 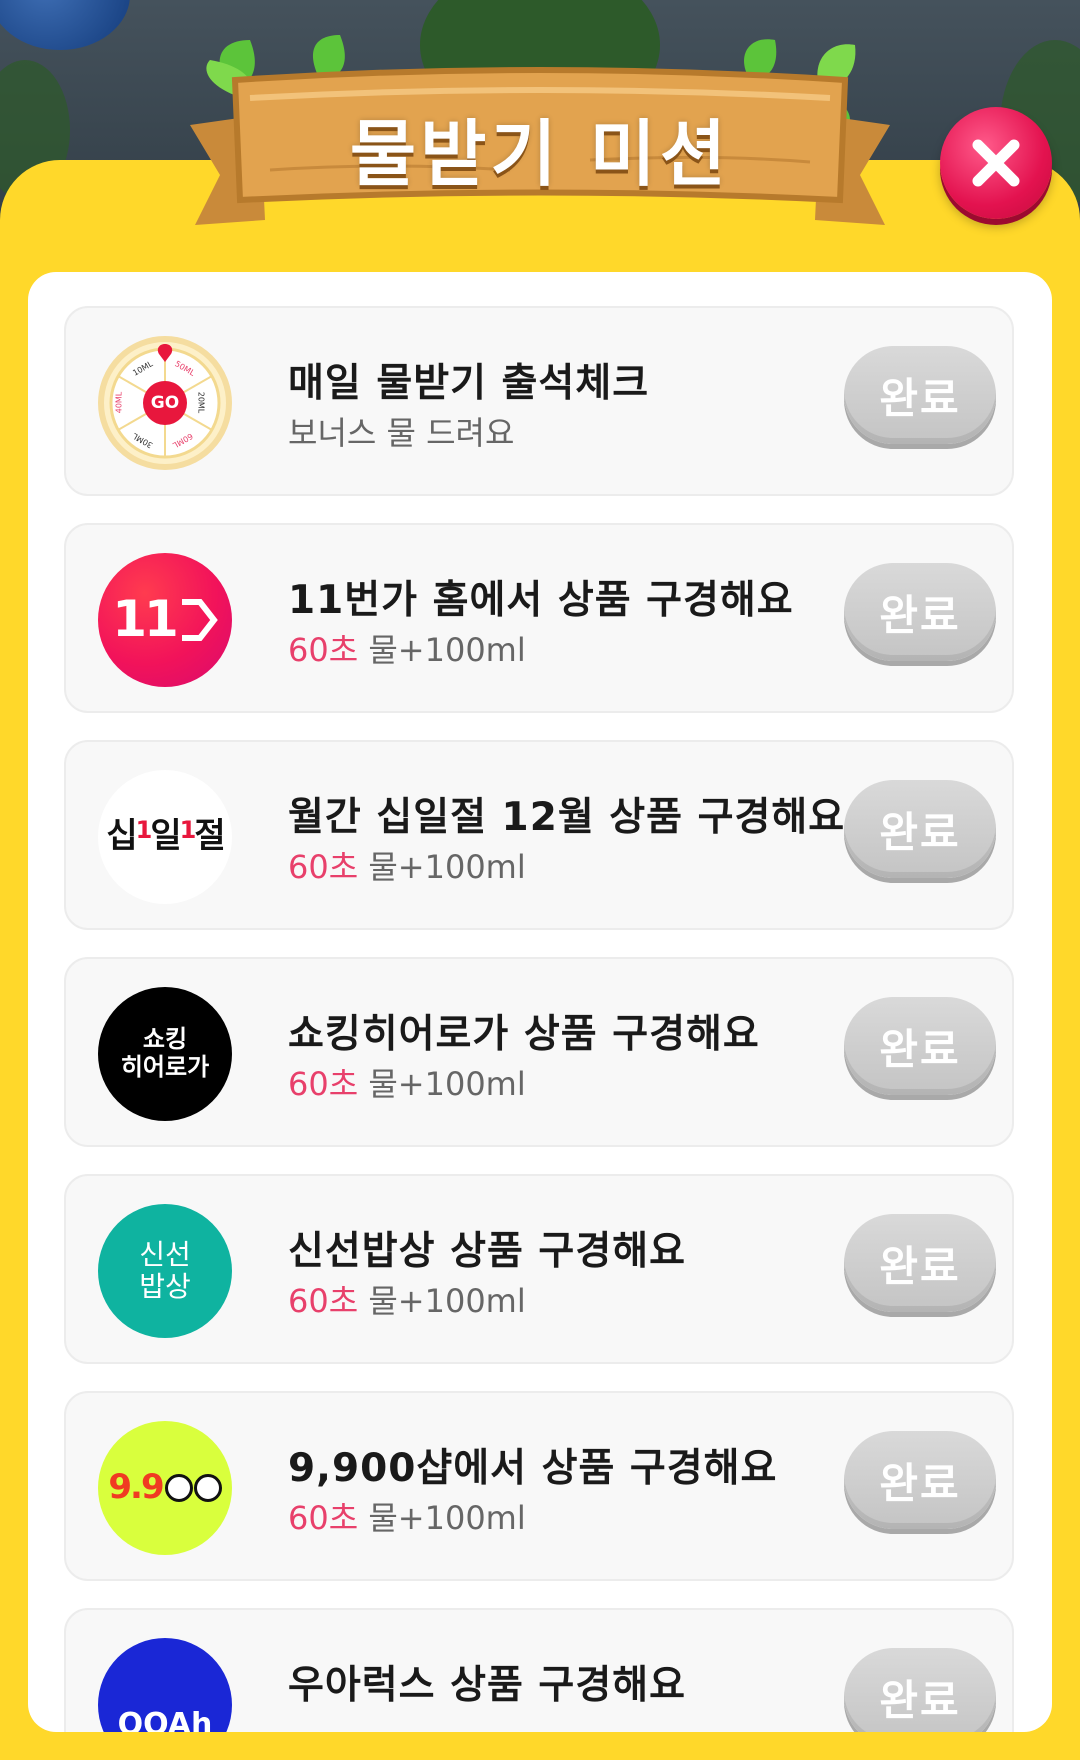 I want to click on mission-item: 십1일1절 월간 십일절 12월 상품 구경해요 60초 물+100ml 완료, so click(x=539, y=835).